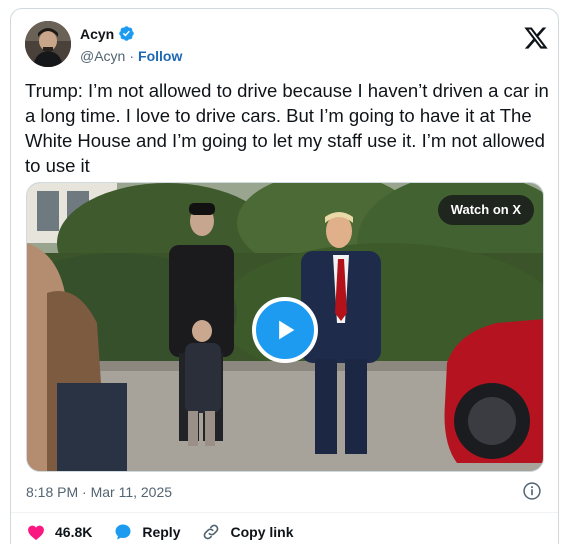 This screenshot has width=566, height=544. What do you see at coordinates (74, 532) in the screenshot?
I see `like-count: 46.8K` at bounding box center [74, 532].